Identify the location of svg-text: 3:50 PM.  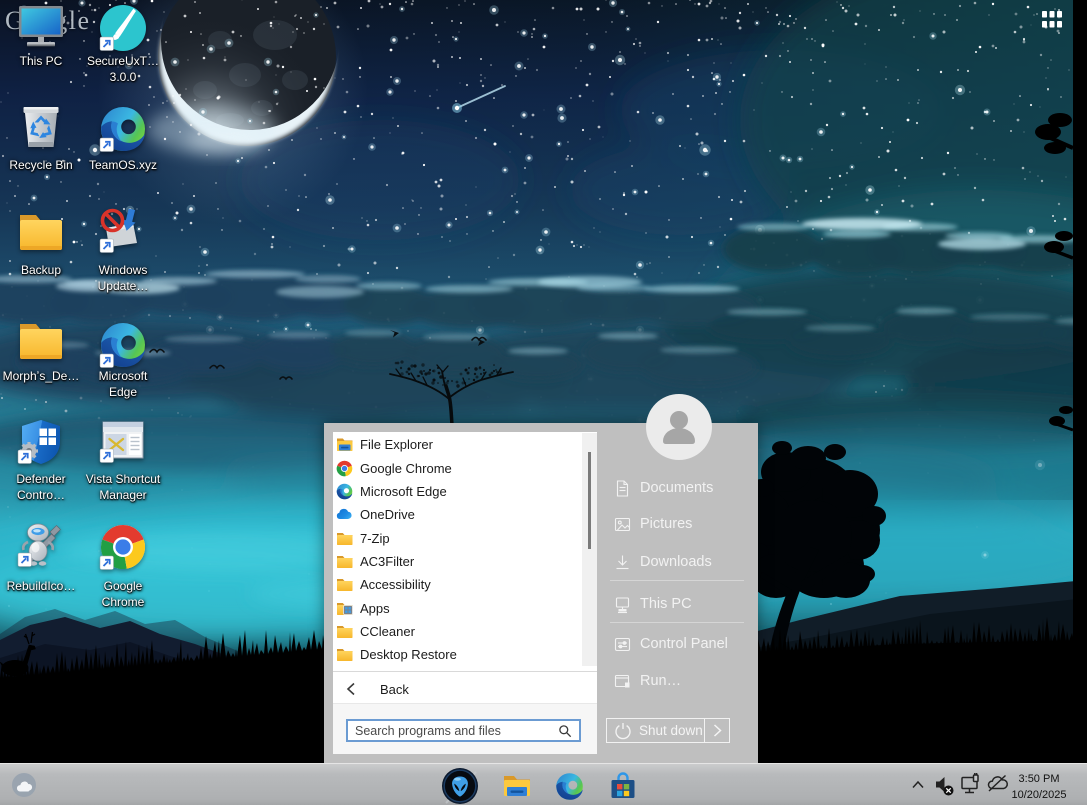
(1039, 779).